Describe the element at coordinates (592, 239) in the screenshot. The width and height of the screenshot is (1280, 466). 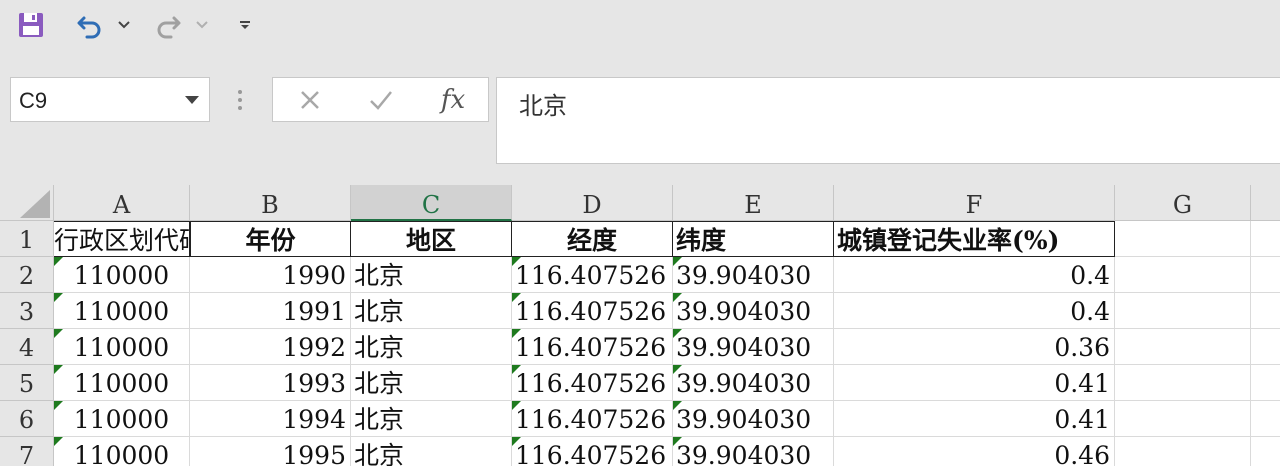
I see `cell-d1: 经度` at that location.